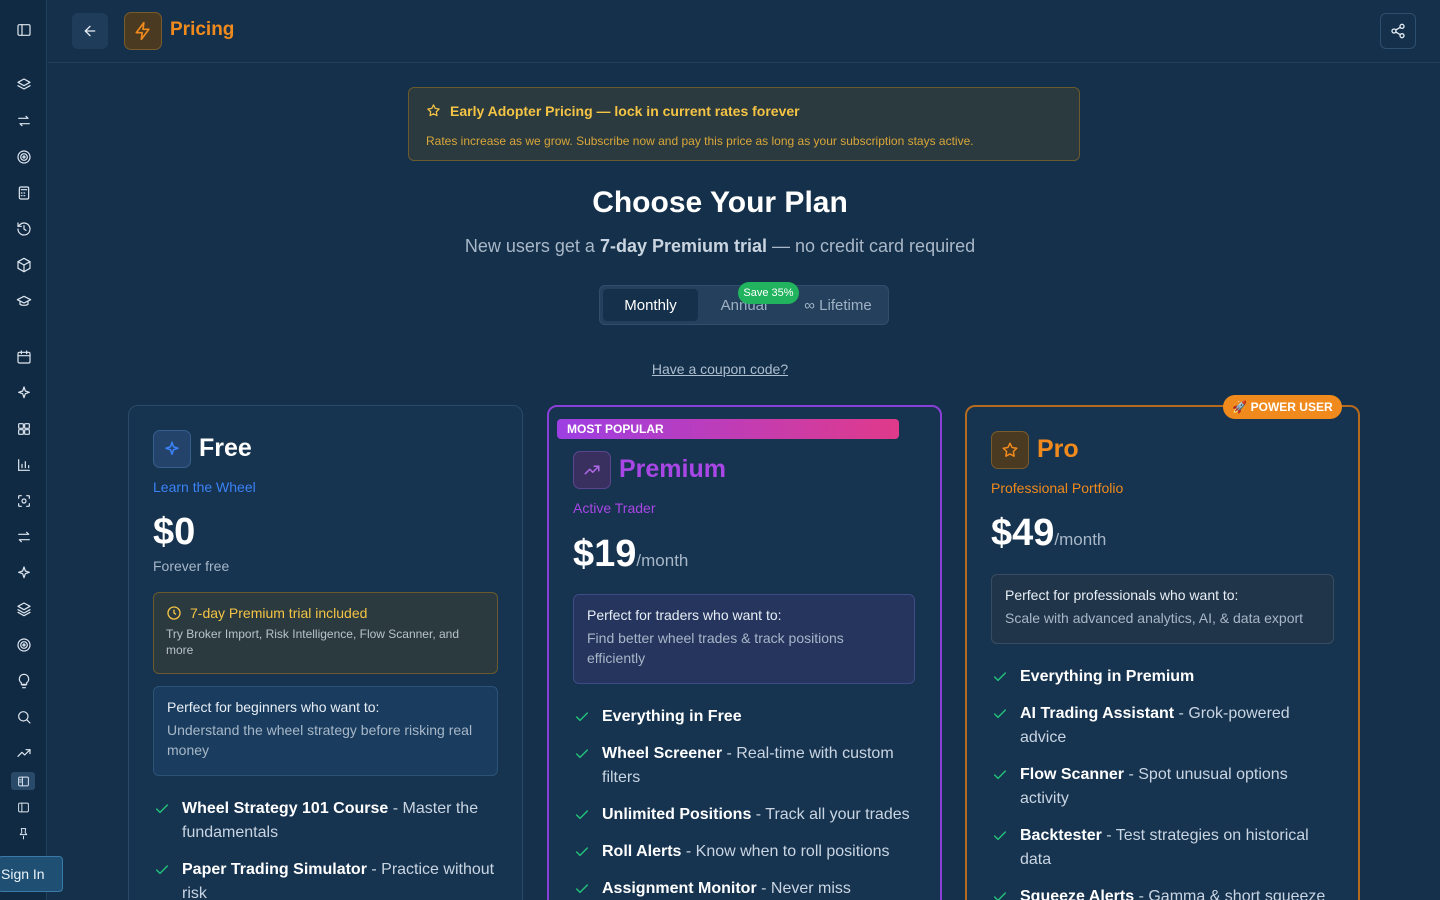  I want to click on scan-icon, so click(24, 501).